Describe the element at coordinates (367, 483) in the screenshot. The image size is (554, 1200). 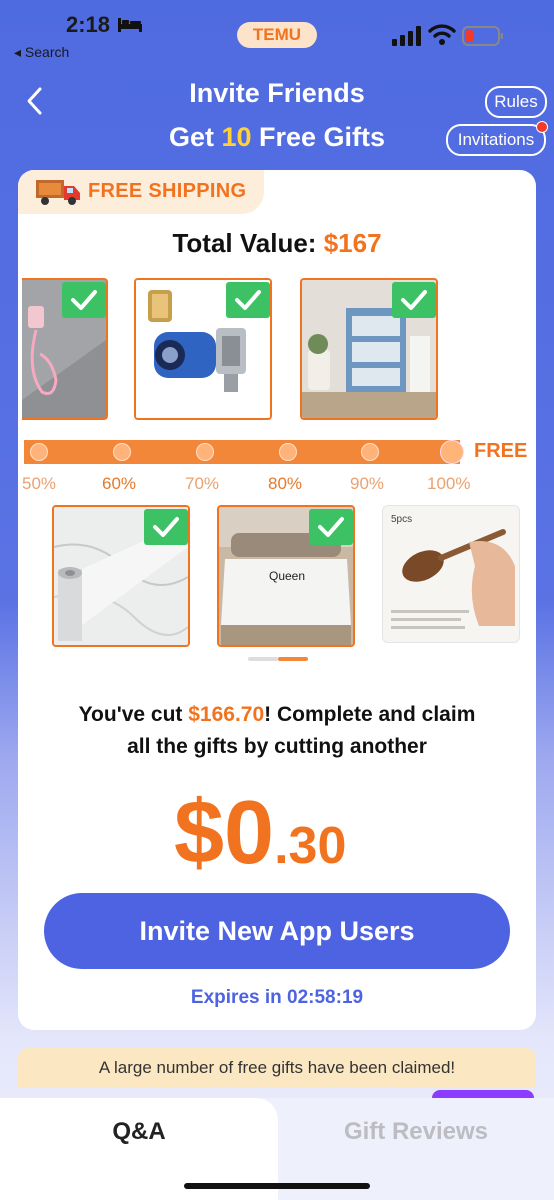
I see `tick-90: 90%` at that location.